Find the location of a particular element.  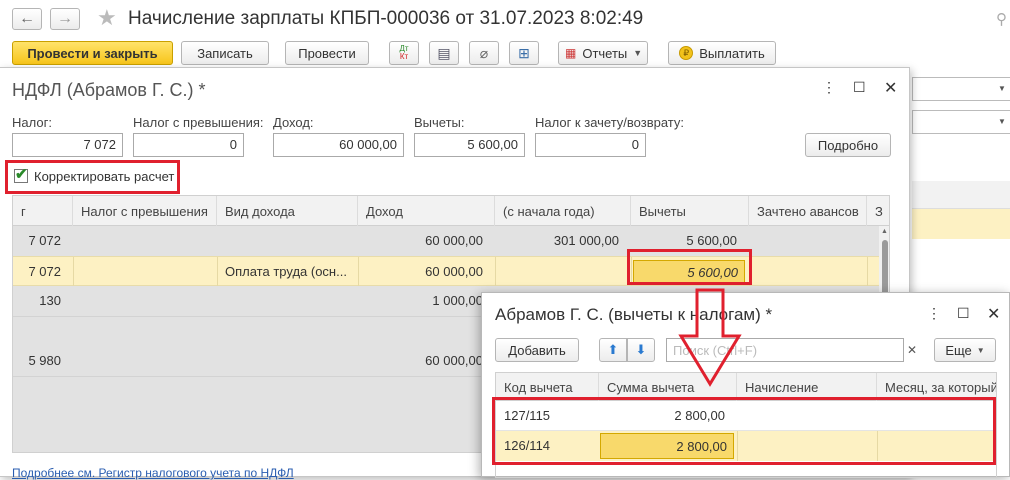

correct-calc-label: Корректировать расчет is located at coordinates (104, 176).